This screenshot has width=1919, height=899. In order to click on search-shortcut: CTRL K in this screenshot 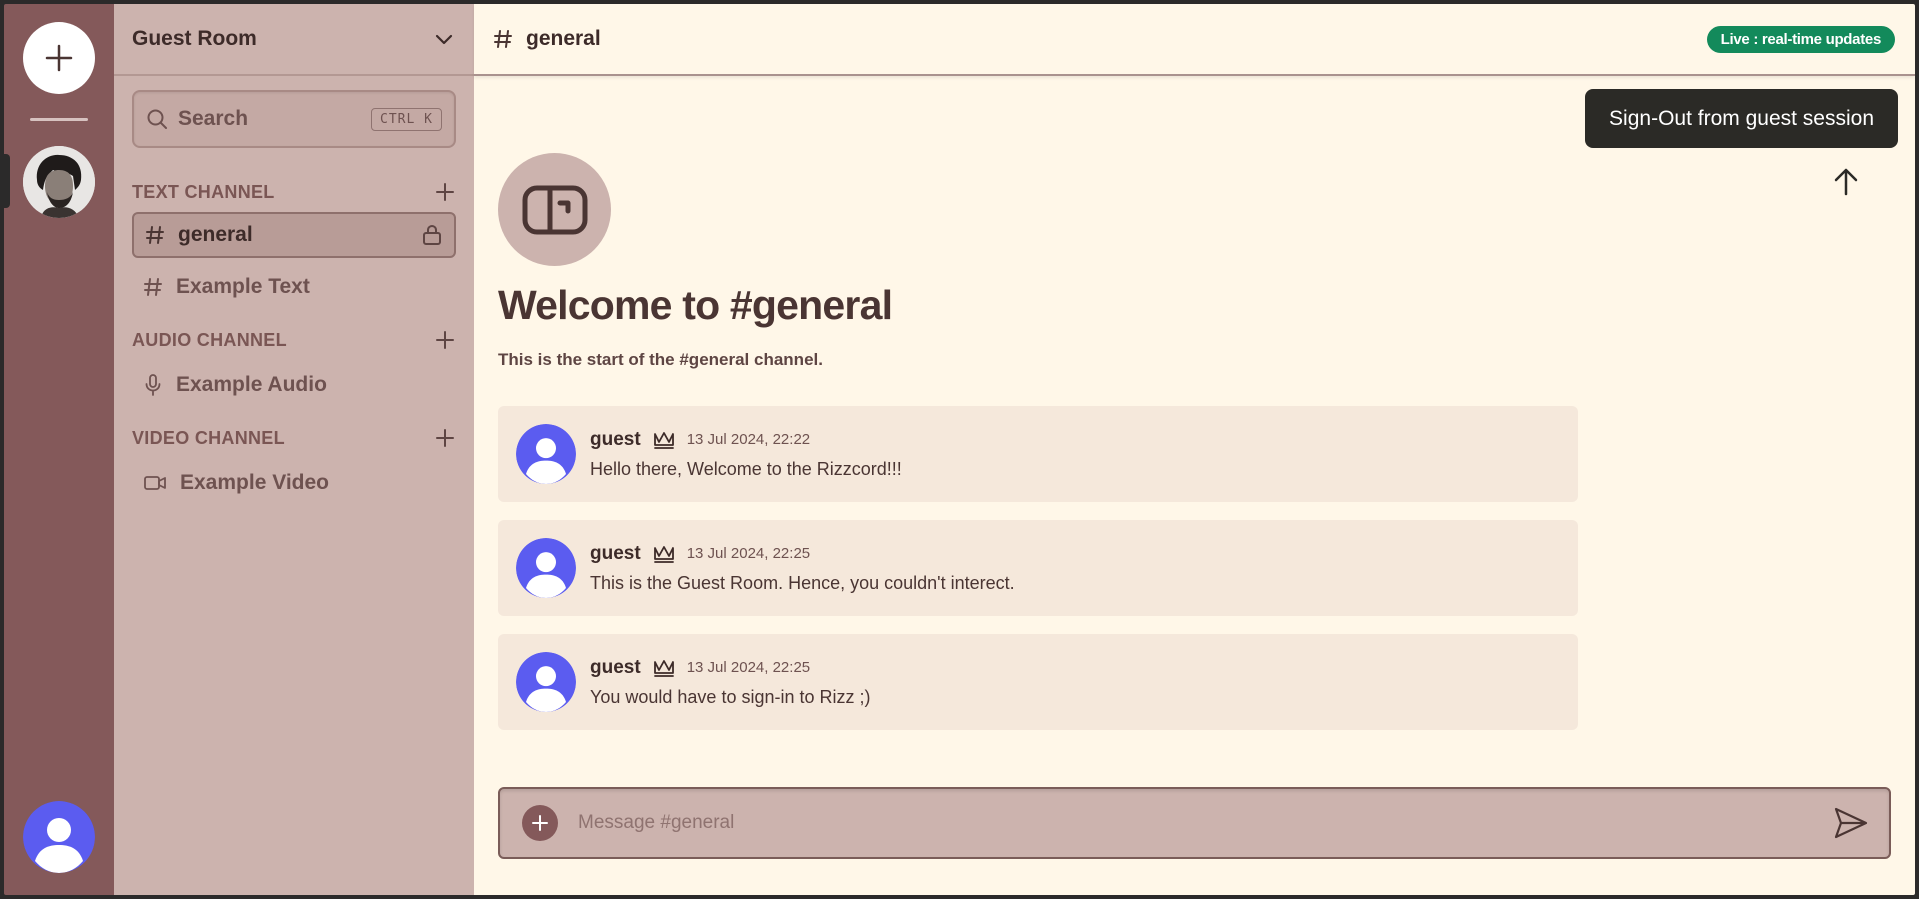, I will do `click(406, 119)`.